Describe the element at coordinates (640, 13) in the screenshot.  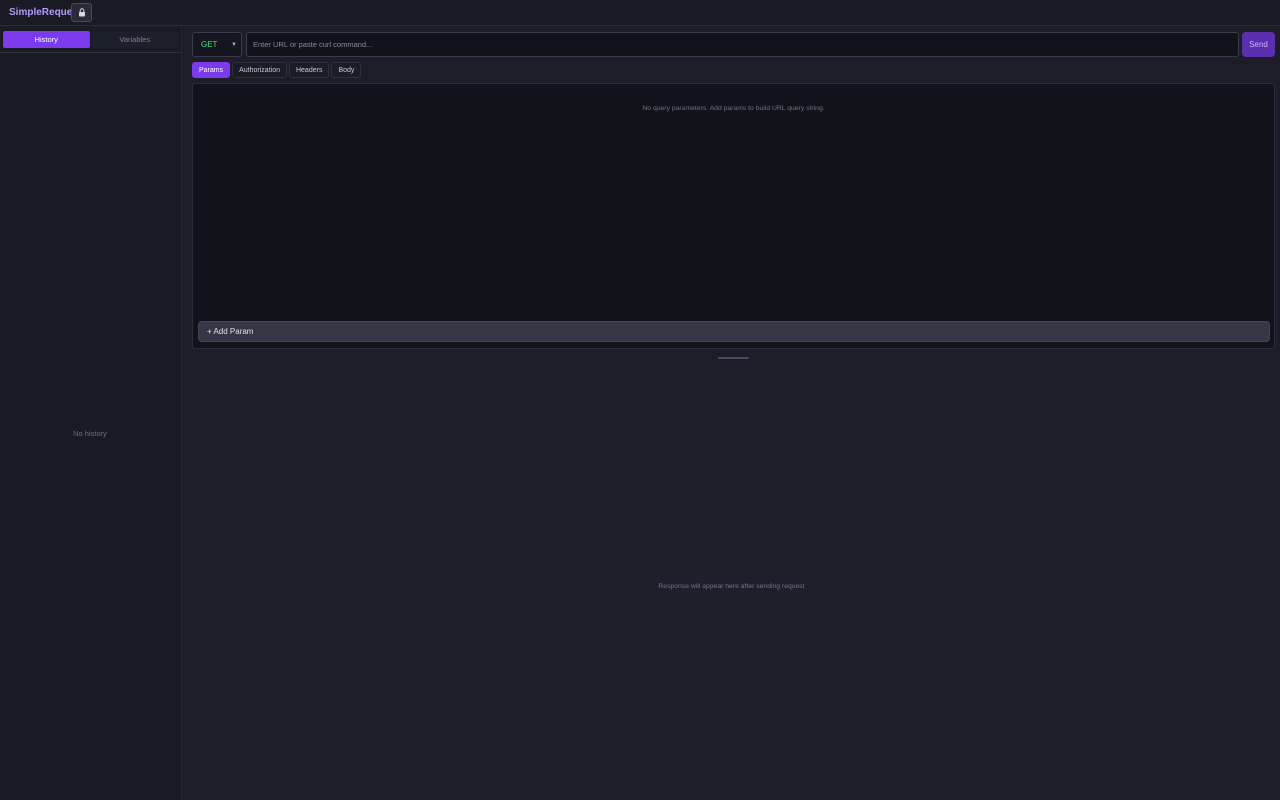
I see `top-bar: SimpleRequest` at that location.